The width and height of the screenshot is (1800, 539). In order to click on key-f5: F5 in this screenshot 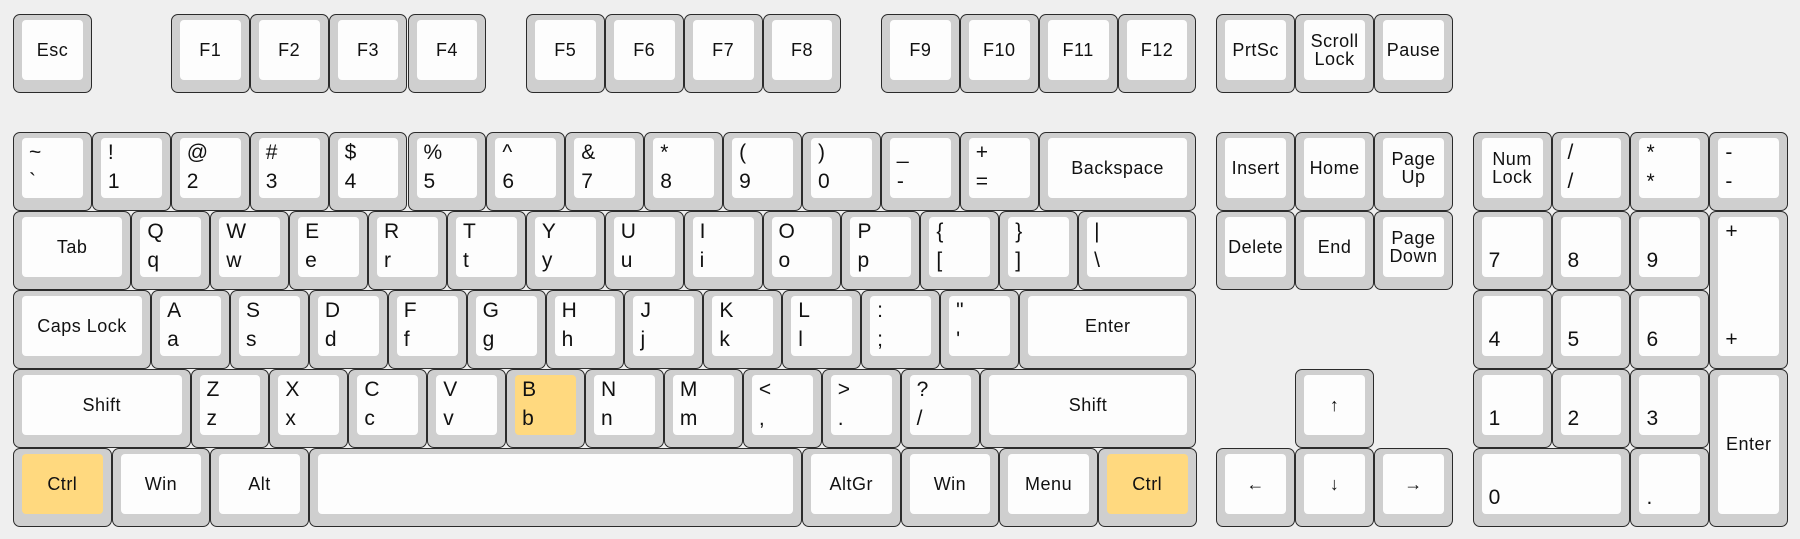, I will do `click(565, 53)`.